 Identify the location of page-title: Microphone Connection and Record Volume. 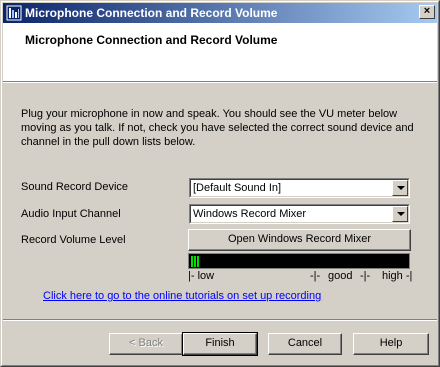
(151, 40).